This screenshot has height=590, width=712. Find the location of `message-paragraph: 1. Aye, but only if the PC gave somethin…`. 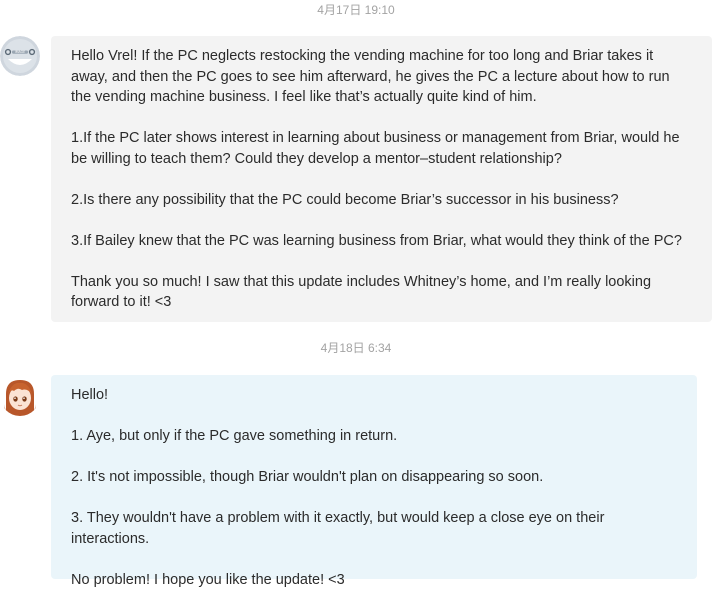

message-paragraph: 1. Aye, but only if the PC gave somethin… is located at coordinates (234, 436).